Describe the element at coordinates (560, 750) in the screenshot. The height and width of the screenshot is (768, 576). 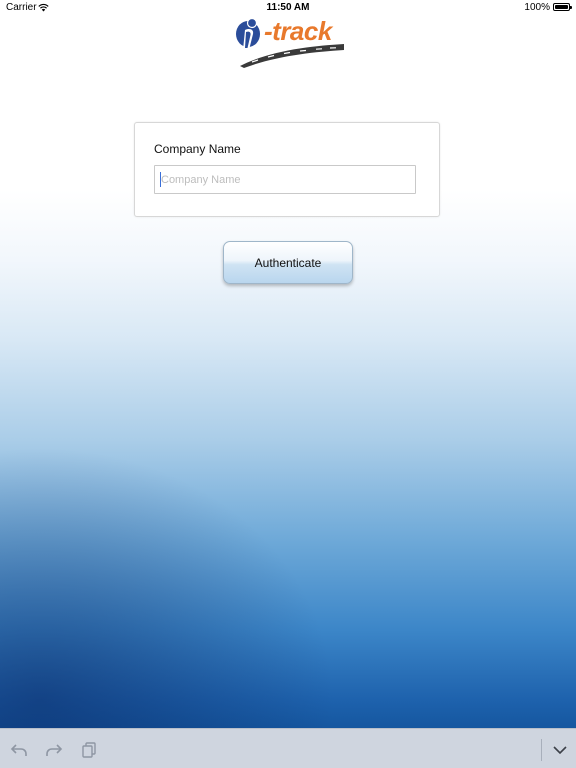
I see `keyboard-dismiss-icon` at that location.